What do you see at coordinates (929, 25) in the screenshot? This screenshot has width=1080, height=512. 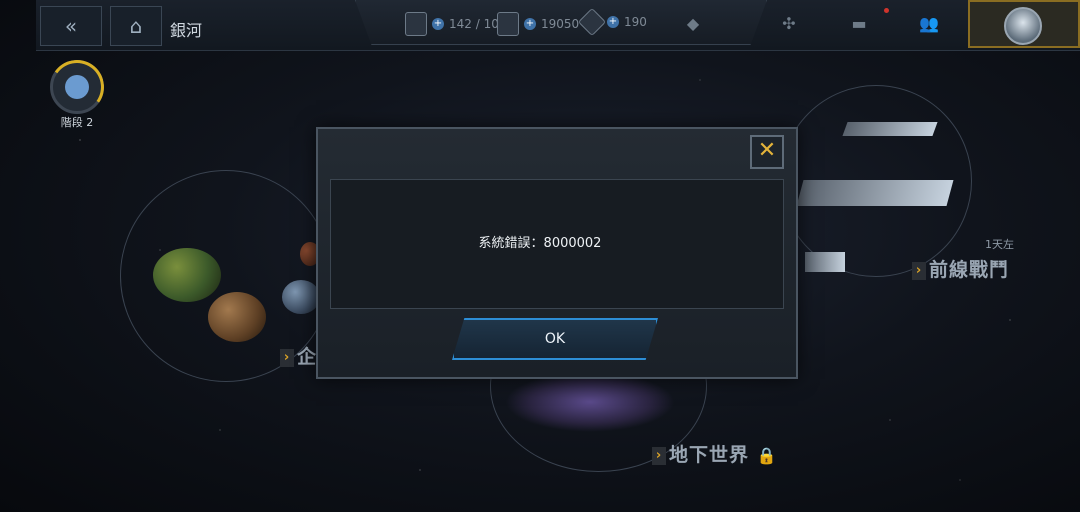 I see `friends-icon: 👥` at bounding box center [929, 25].